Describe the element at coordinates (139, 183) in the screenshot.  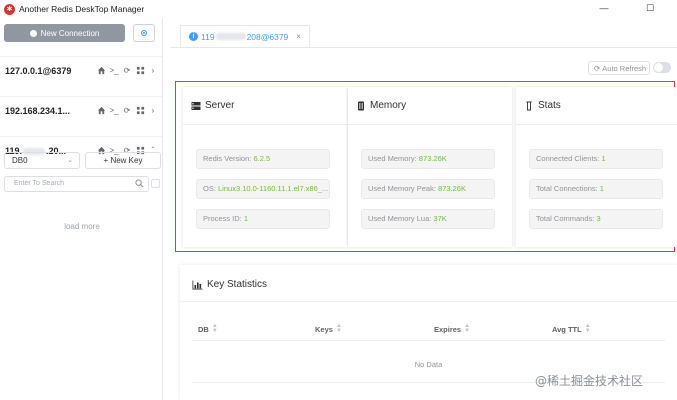
I see `search-icon` at that location.